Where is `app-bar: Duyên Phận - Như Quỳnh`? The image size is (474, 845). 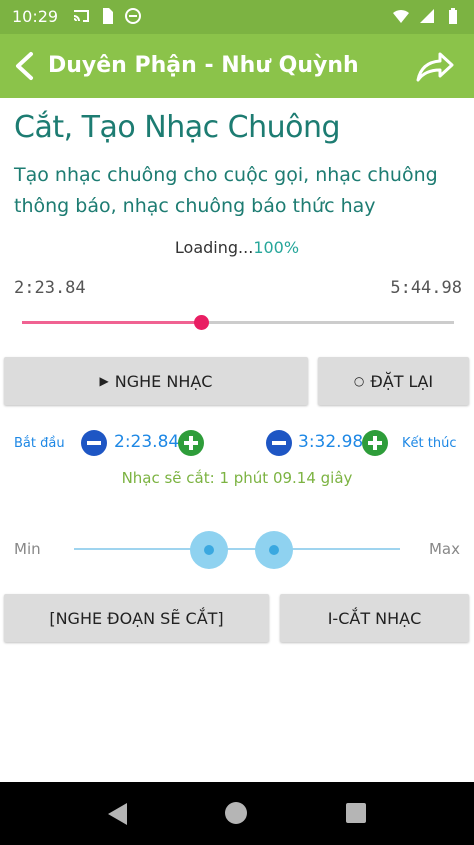 app-bar: Duyên Phận - Như Quỳnh is located at coordinates (237, 66).